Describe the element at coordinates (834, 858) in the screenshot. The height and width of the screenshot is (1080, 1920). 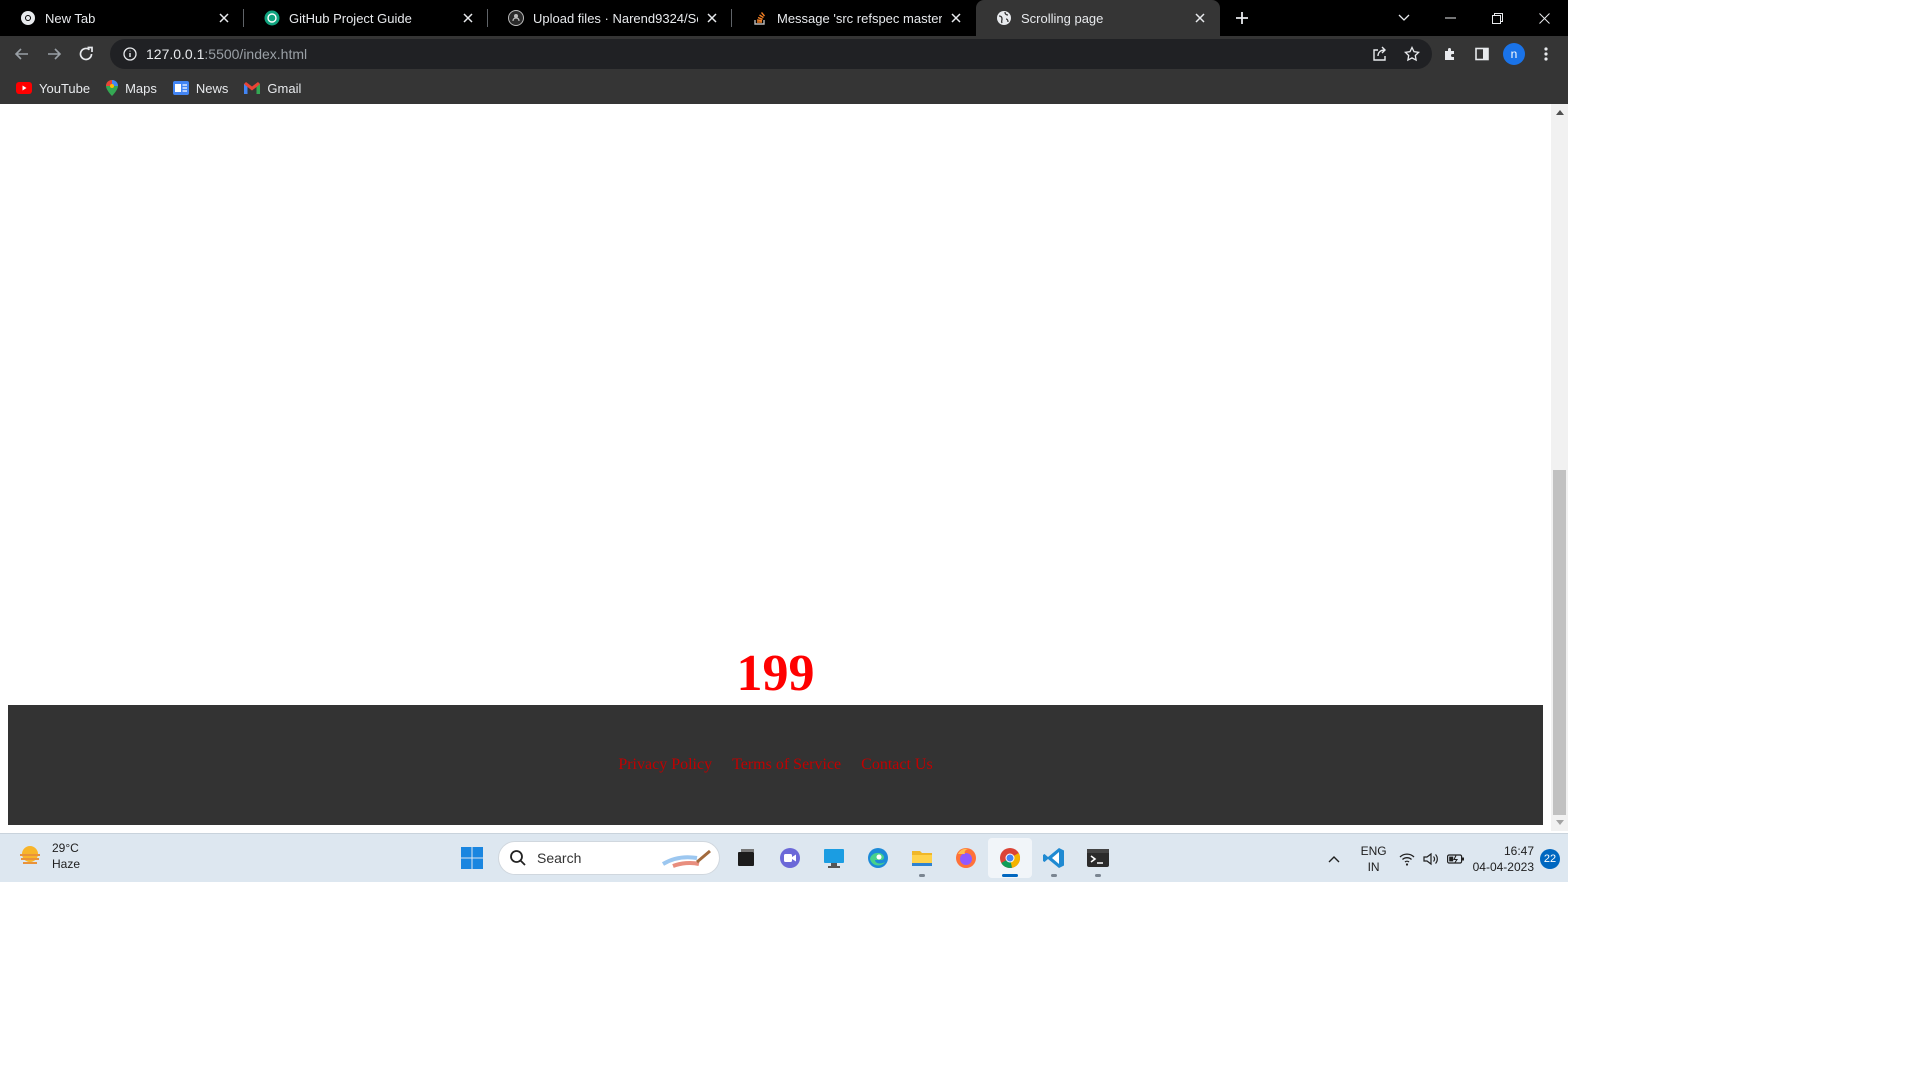
I see `desktop-icon` at that location.